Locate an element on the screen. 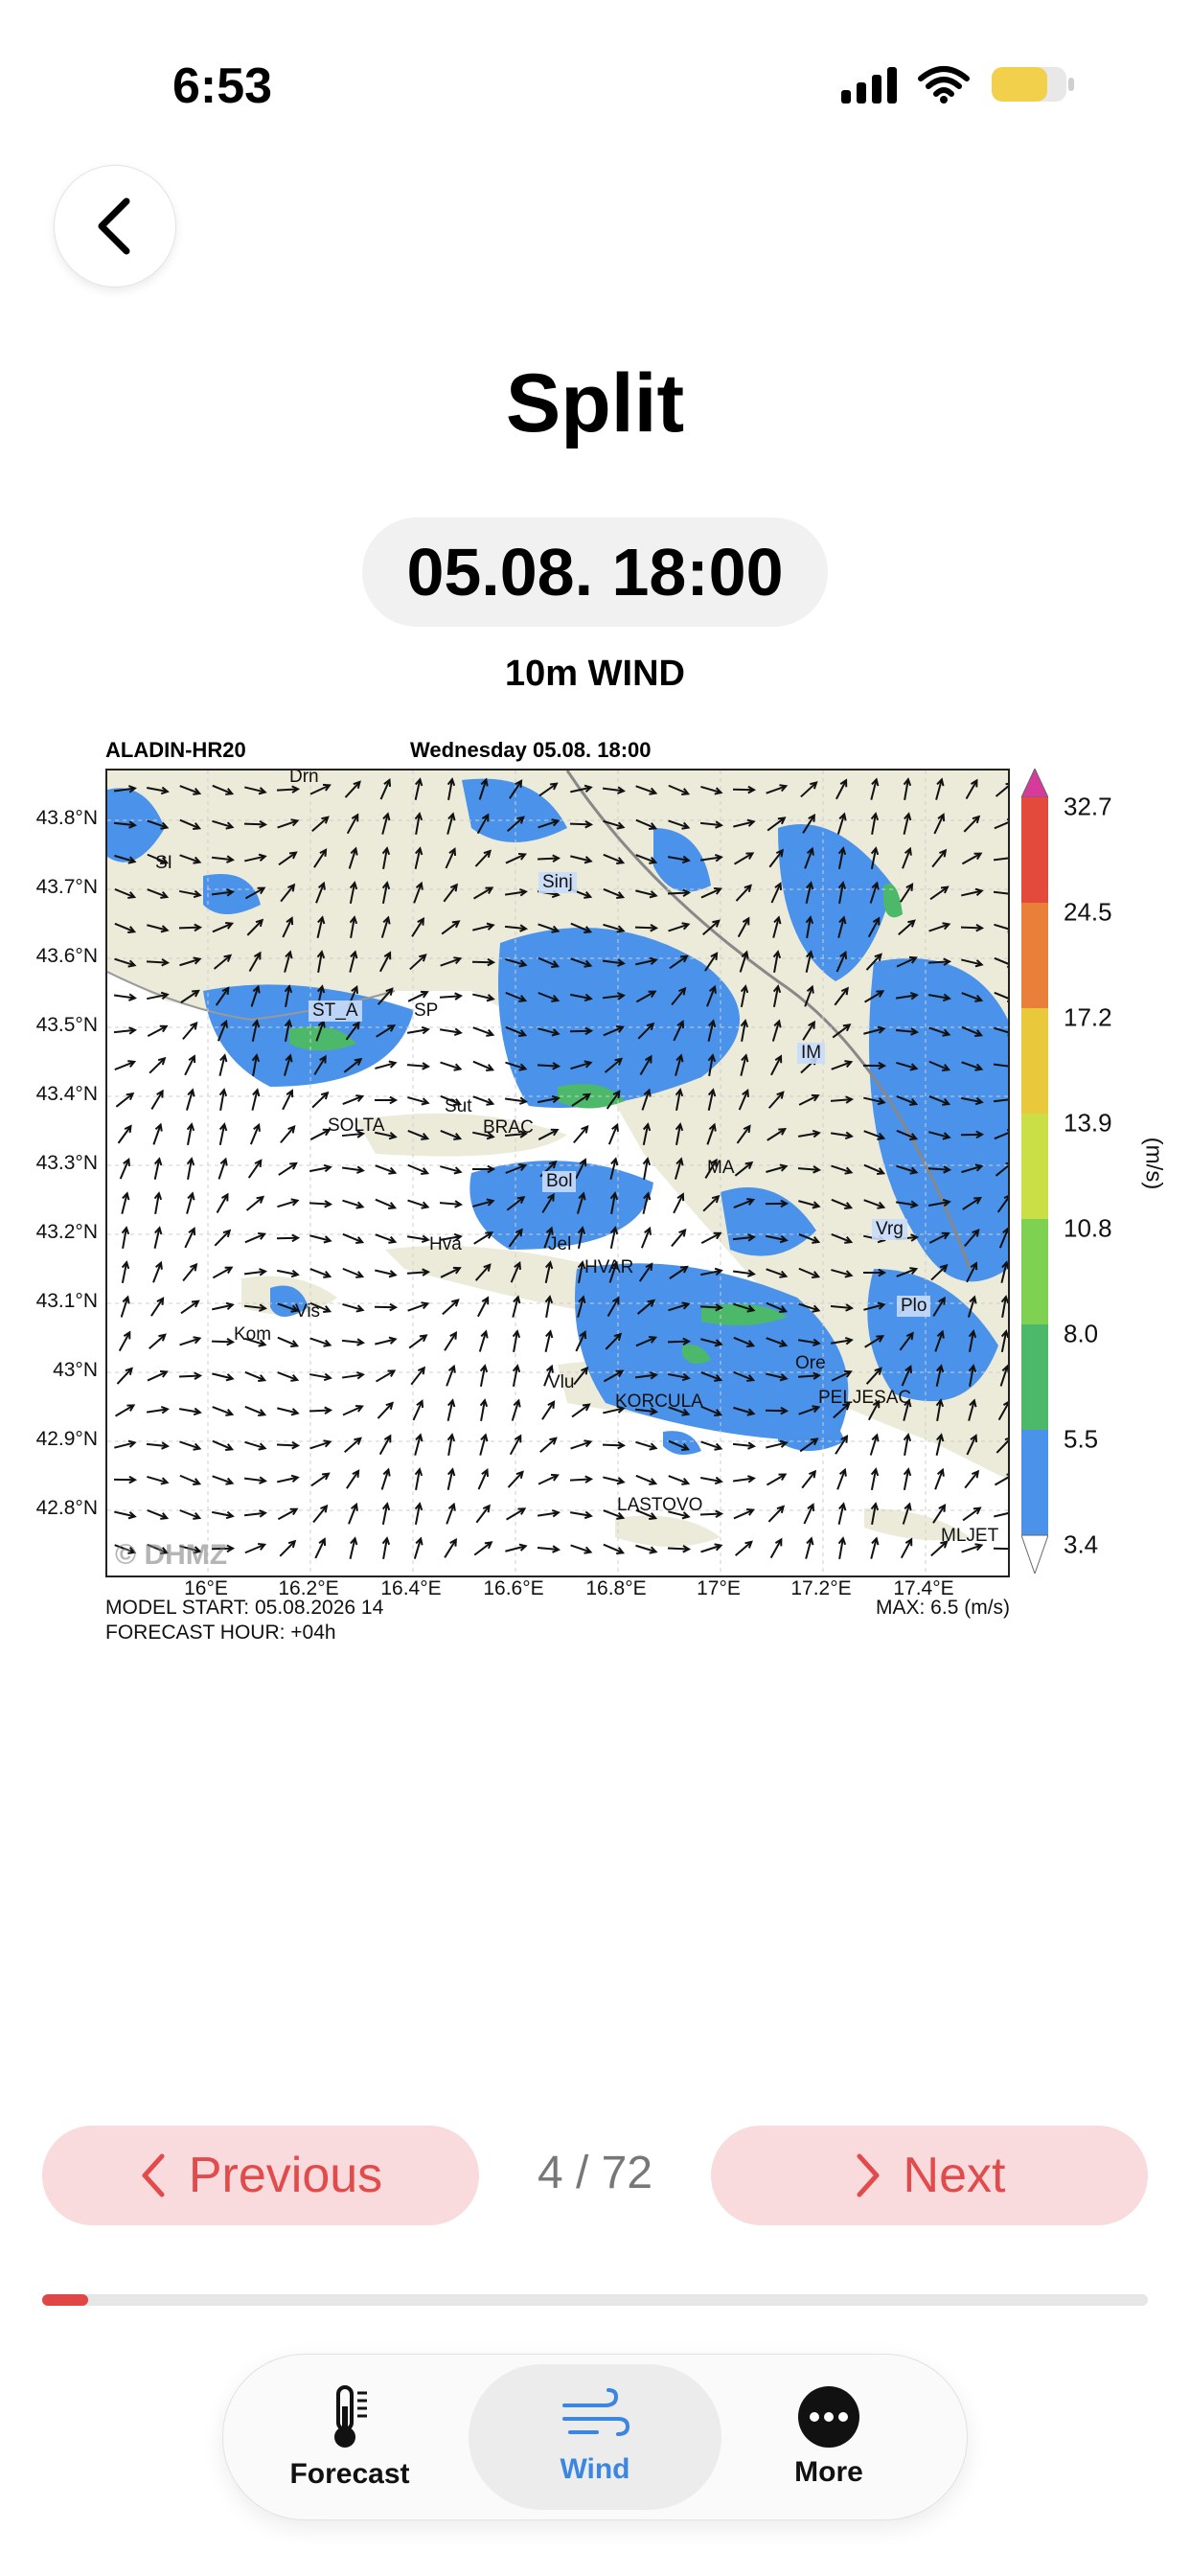 The width and height of the screenshot is (1190, 2576). place-label: Vis is located at coordinates (308, 1311).